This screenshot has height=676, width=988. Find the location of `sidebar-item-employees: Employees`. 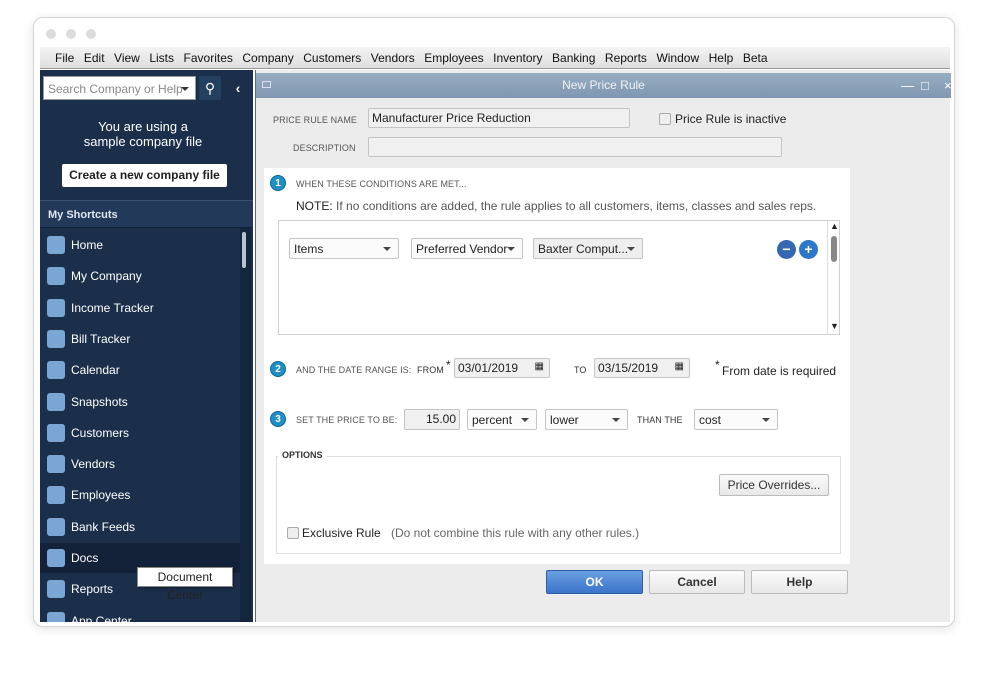

sidebar-item-employees: Employees is located at coordinates (140, 495).